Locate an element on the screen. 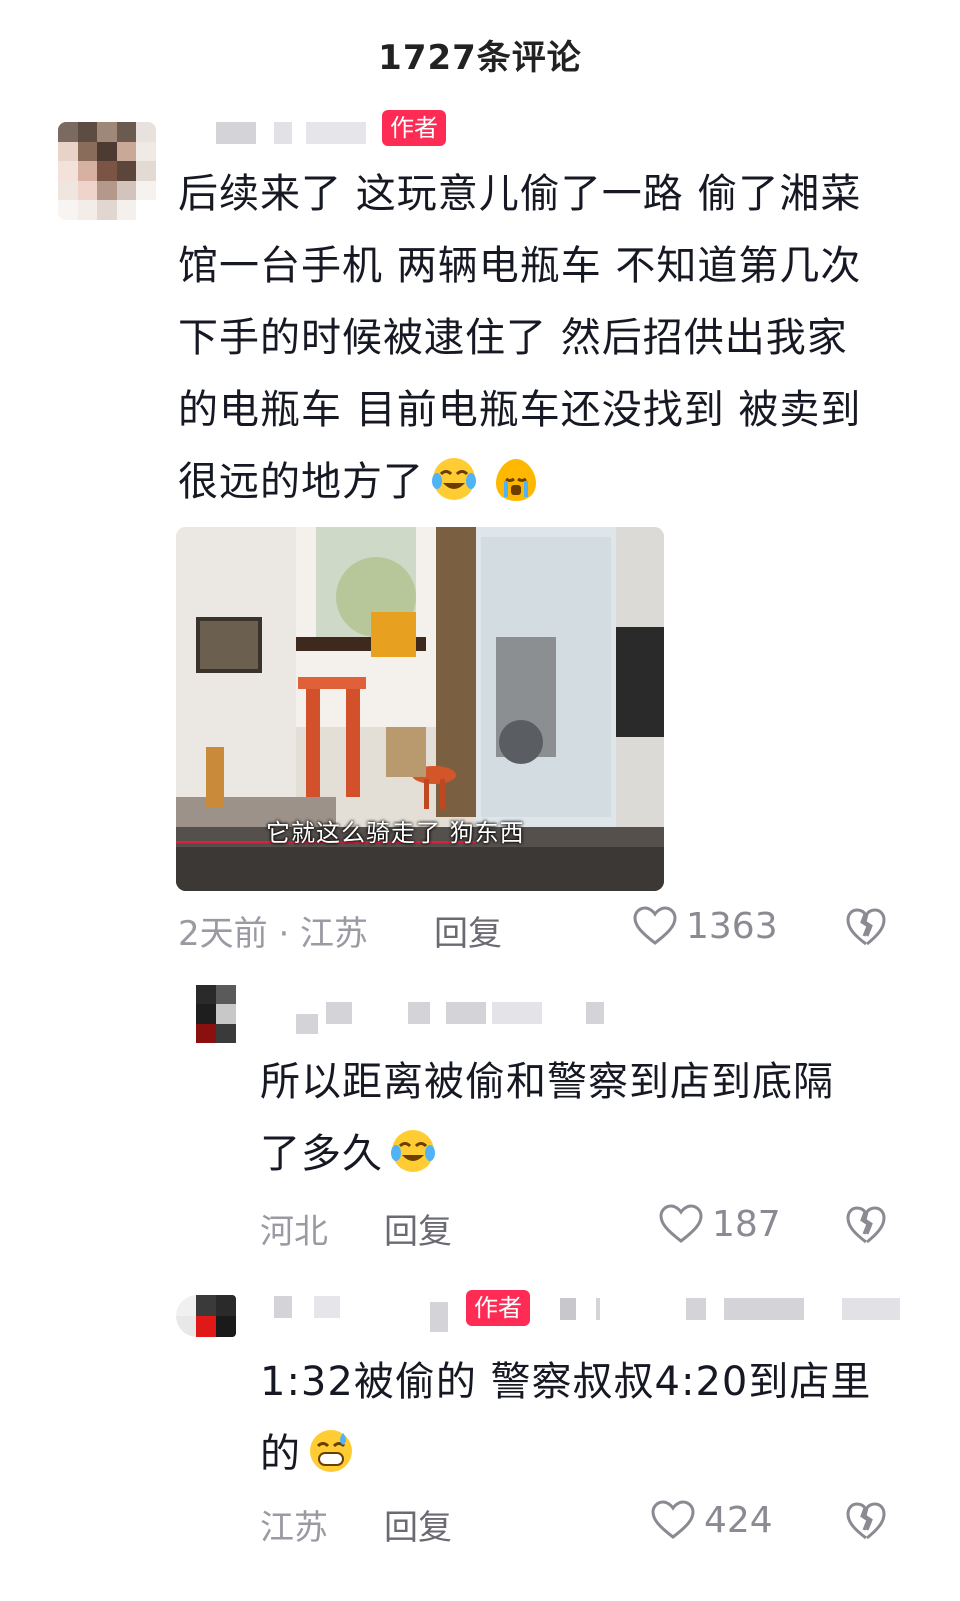  reply-text-line: 所以距离被偷和警察到店到底隔 is located at coordinates (547, 1082).